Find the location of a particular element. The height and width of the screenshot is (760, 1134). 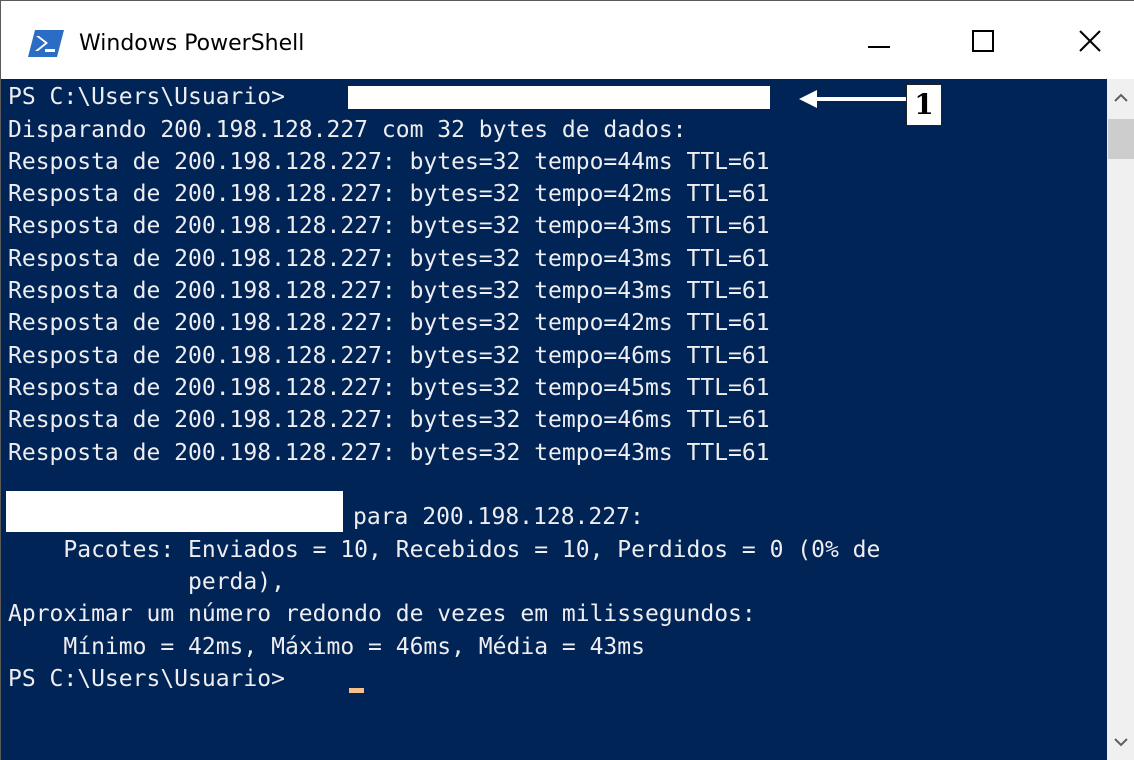

maximize-icon is located at coordinates (983, 43).